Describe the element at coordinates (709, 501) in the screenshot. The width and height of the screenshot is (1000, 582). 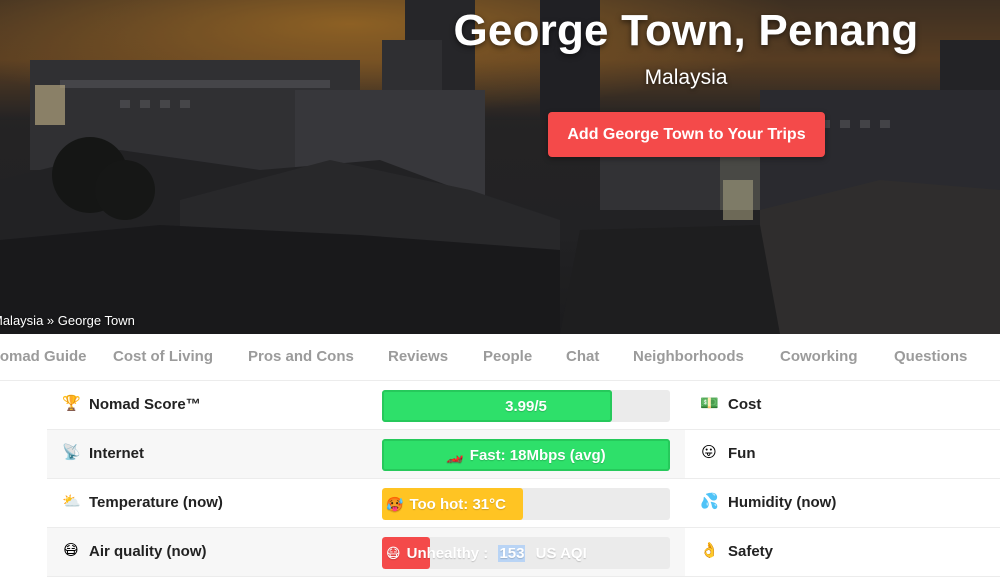
I see `droplets-icon: 💦` at that location.